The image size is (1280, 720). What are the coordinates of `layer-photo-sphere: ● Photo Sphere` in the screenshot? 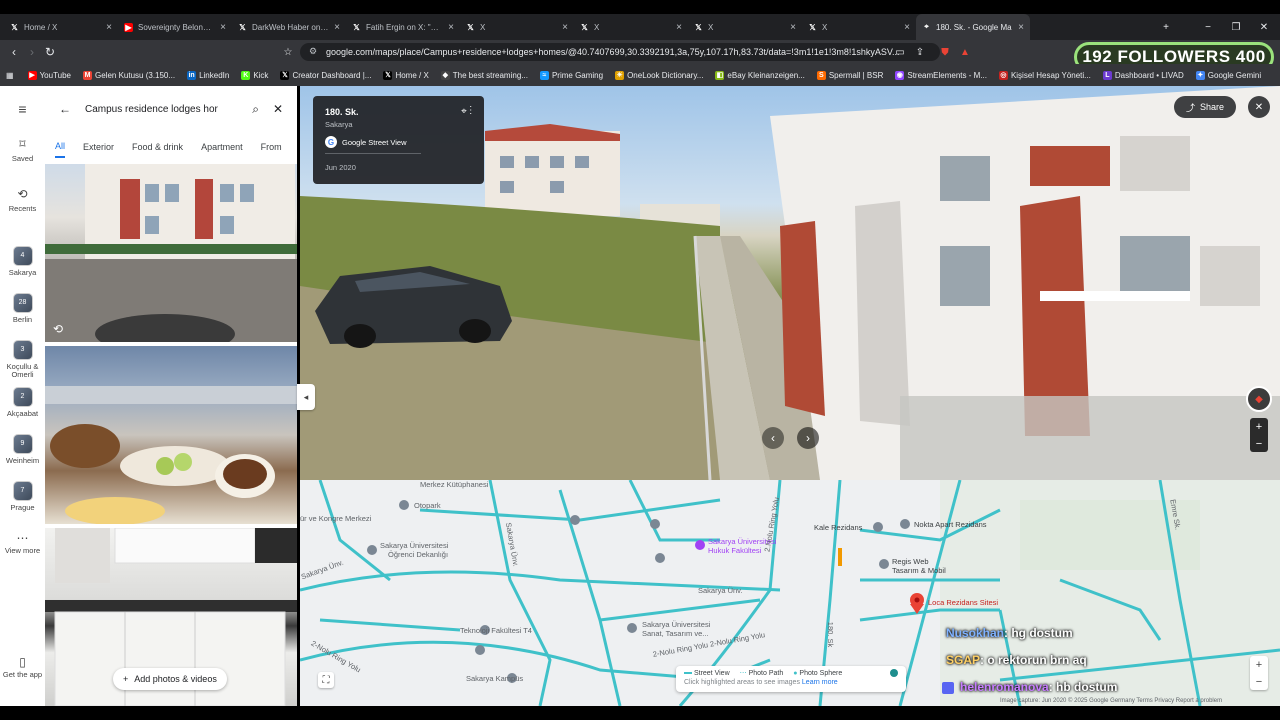 It's located at (817, 673).